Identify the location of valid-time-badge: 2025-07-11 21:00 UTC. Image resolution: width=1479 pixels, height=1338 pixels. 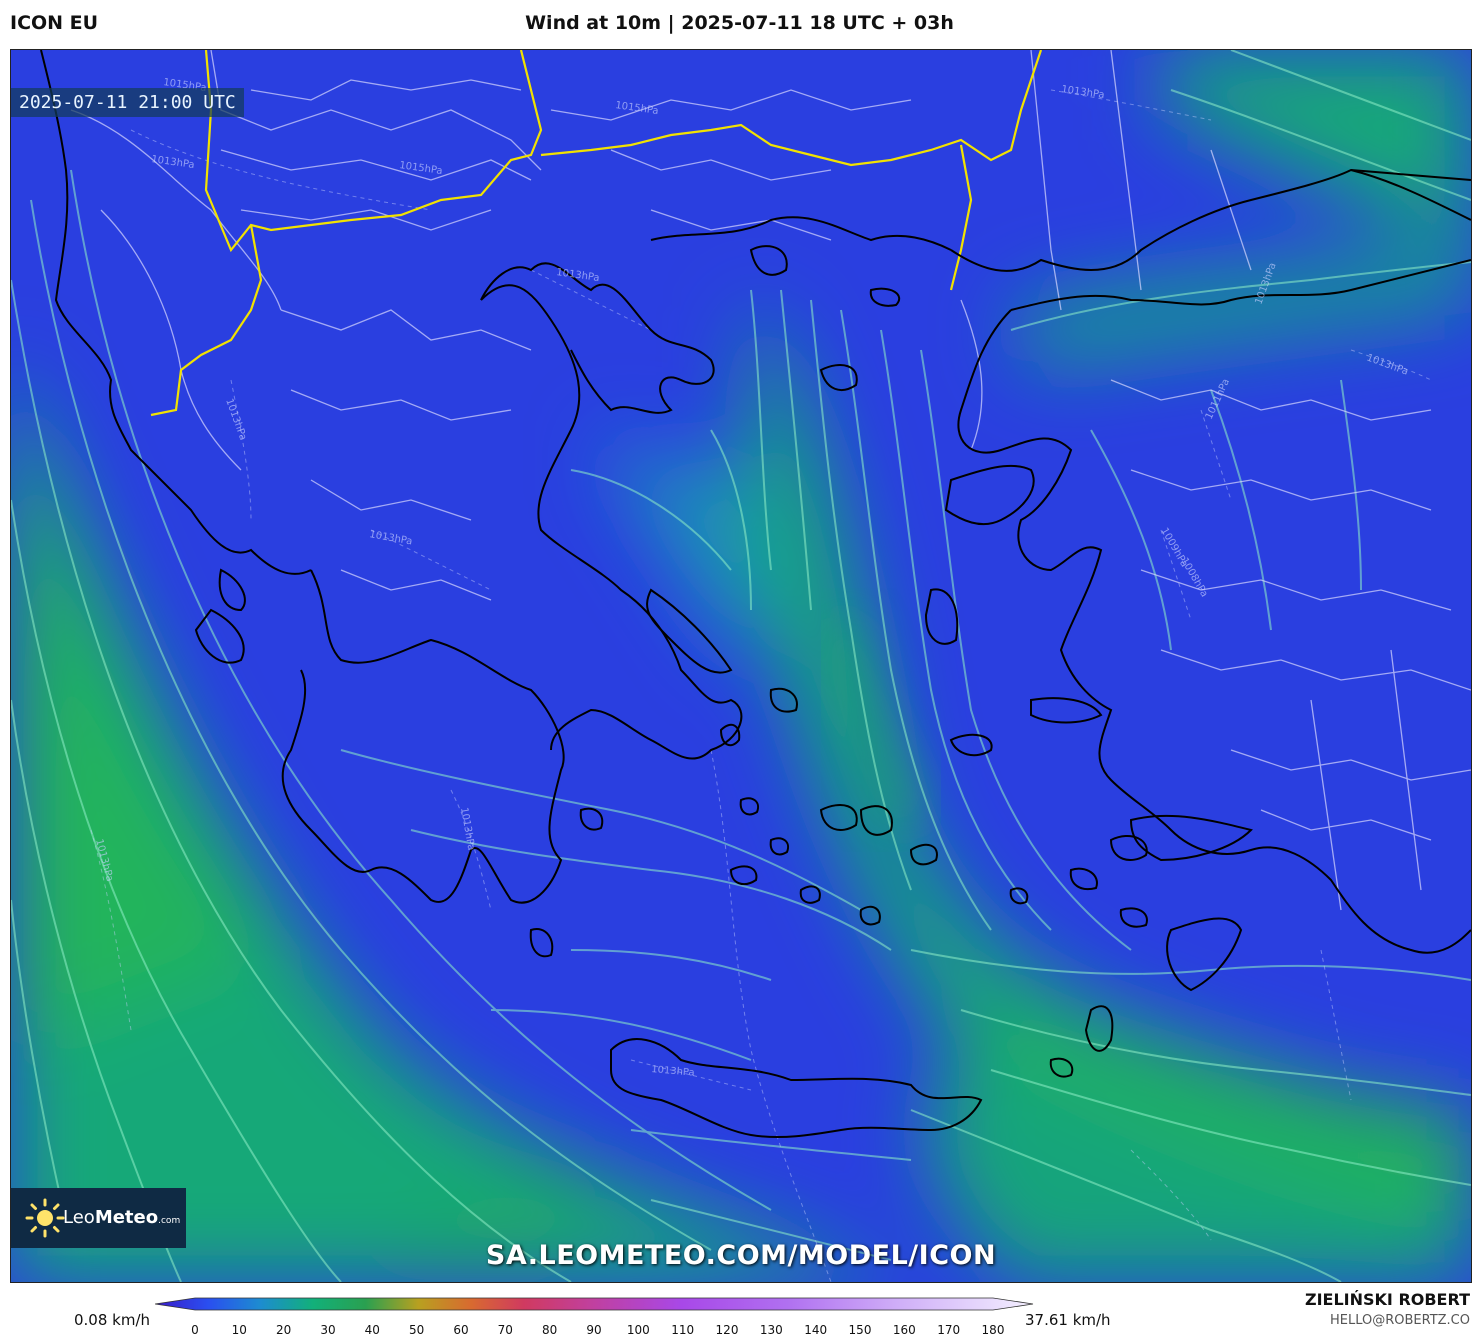
(127, 102).